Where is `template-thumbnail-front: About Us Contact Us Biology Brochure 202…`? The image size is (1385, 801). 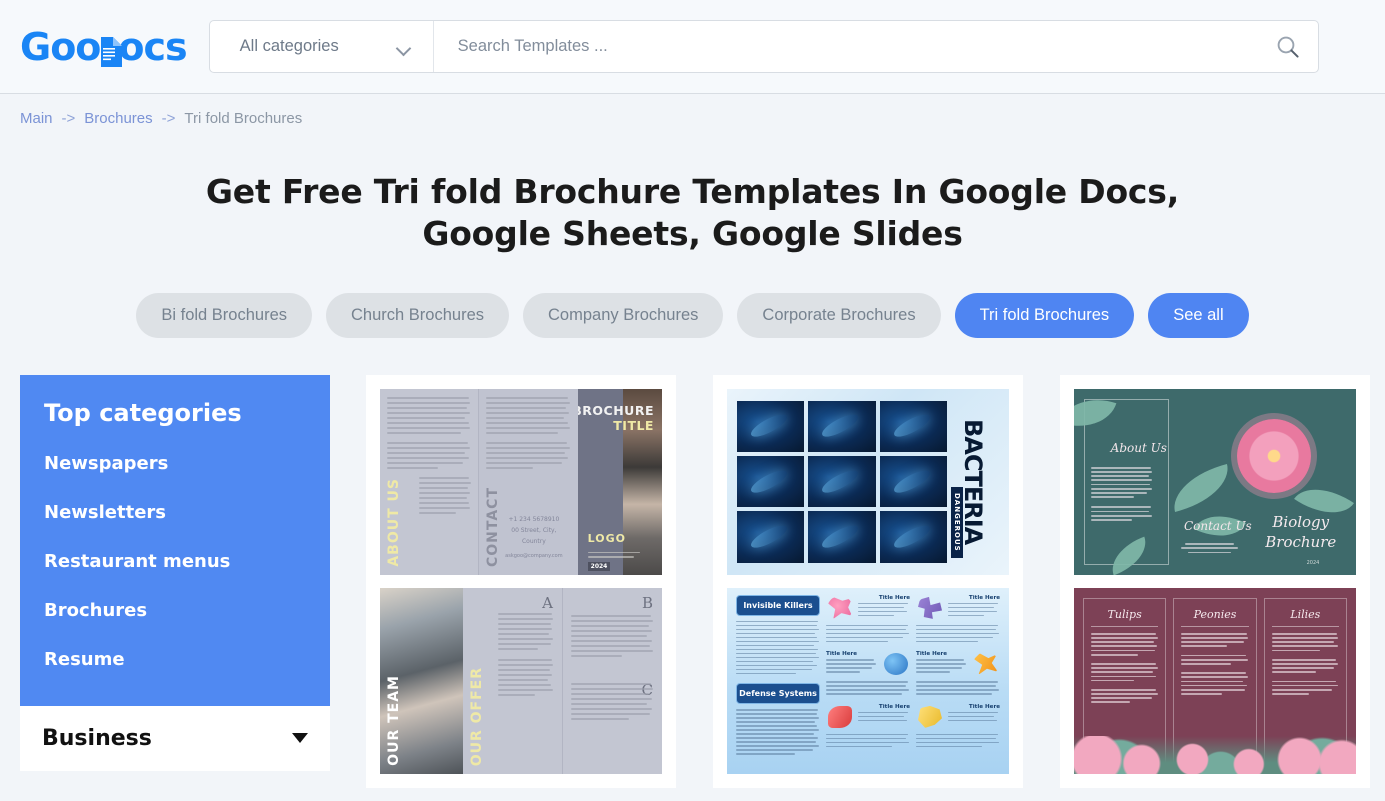
template-thumbnail-front: About Us Contact Us Biology Brochure 202… is located at coordinates (1215, 481).